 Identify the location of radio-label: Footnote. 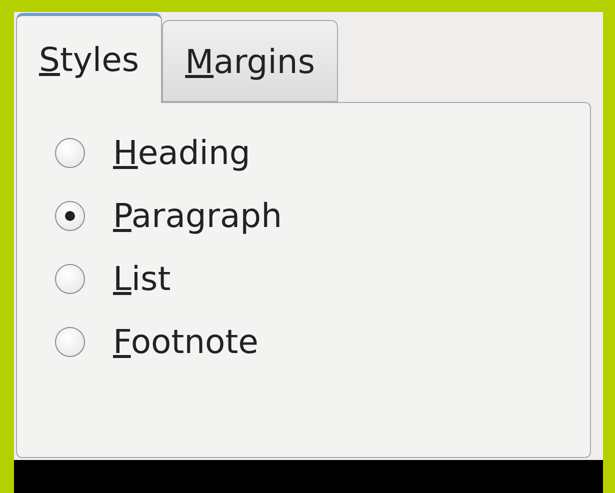
(185, 341).